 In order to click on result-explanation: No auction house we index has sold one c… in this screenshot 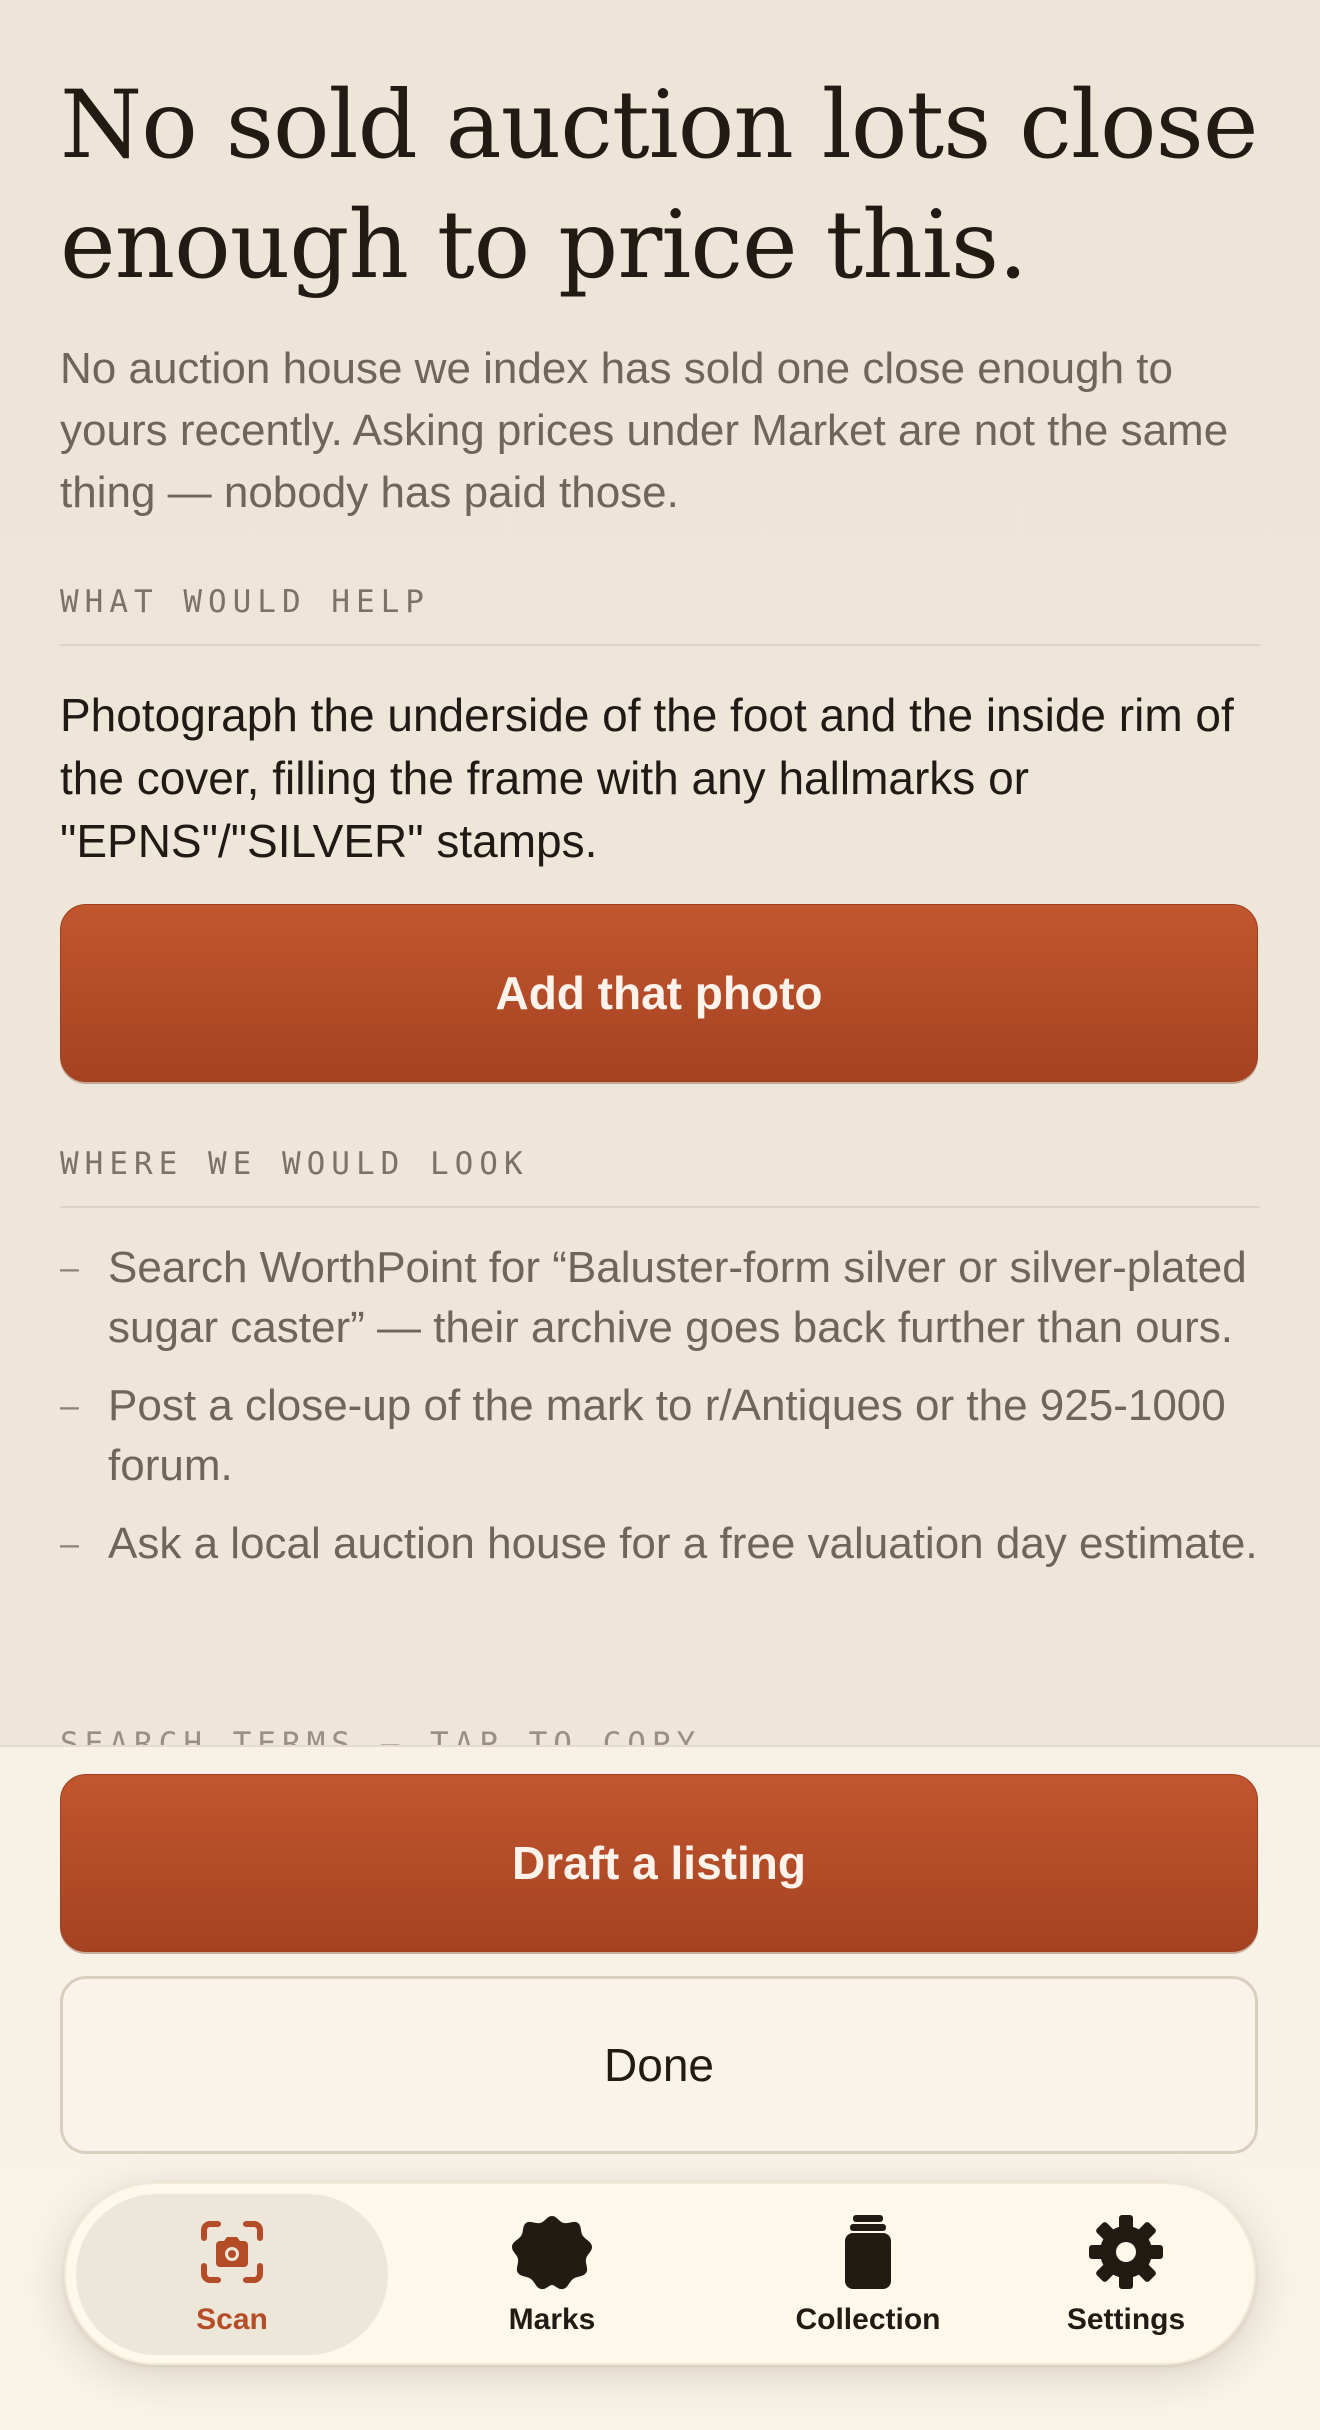, I will do `click(644, 430)`.